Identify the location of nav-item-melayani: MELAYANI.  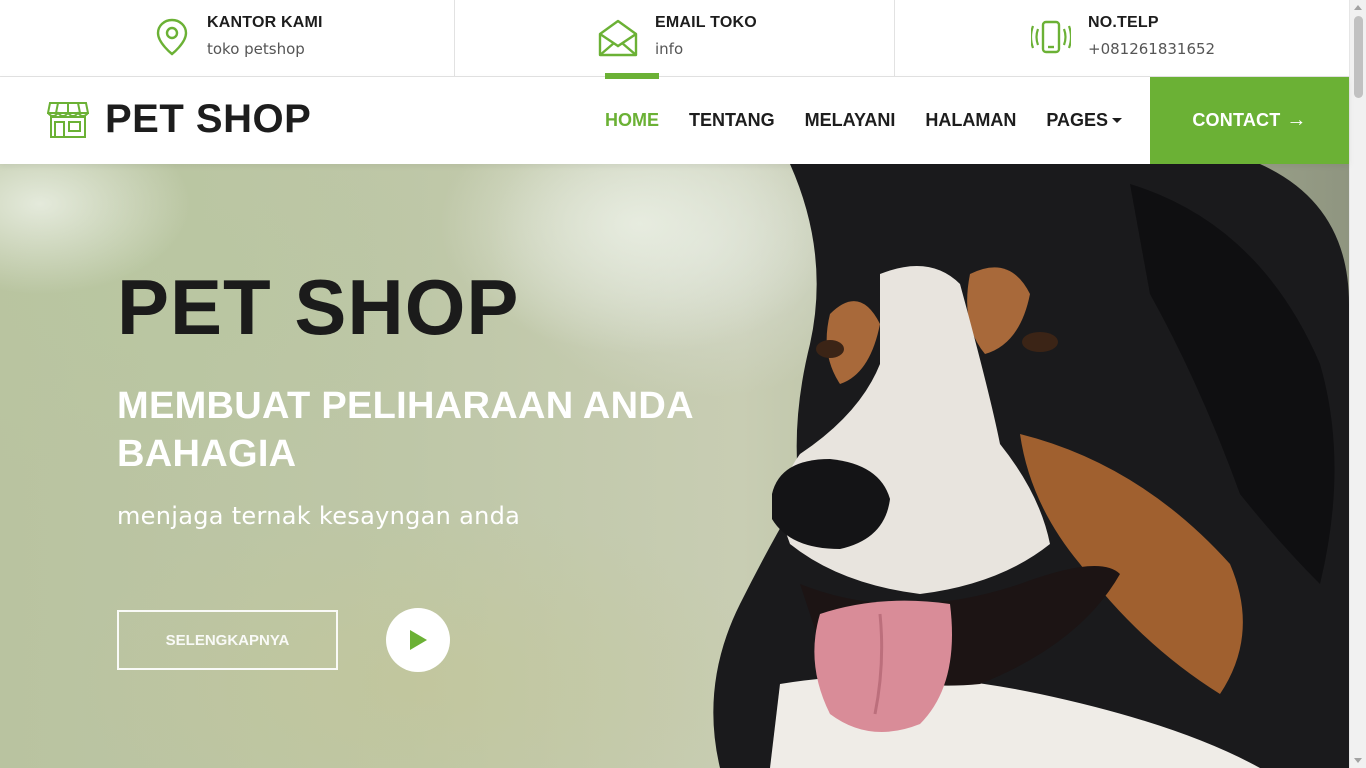
(850, 120).